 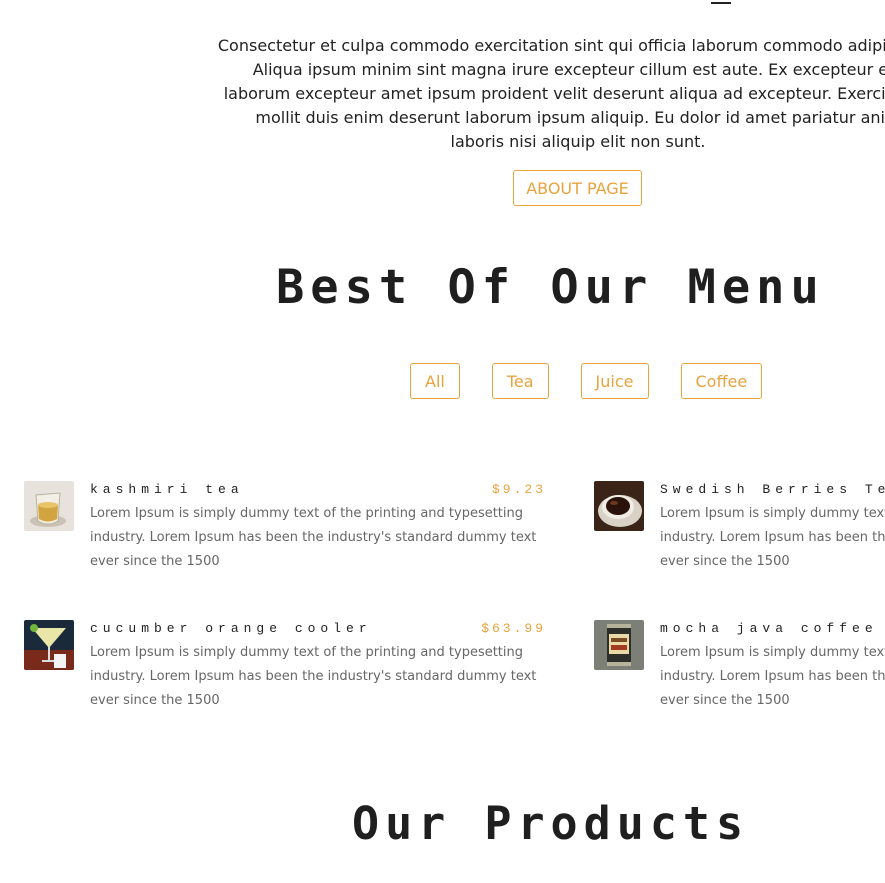 I want to click on filter-all-button: All, so click(x=435, y=381).